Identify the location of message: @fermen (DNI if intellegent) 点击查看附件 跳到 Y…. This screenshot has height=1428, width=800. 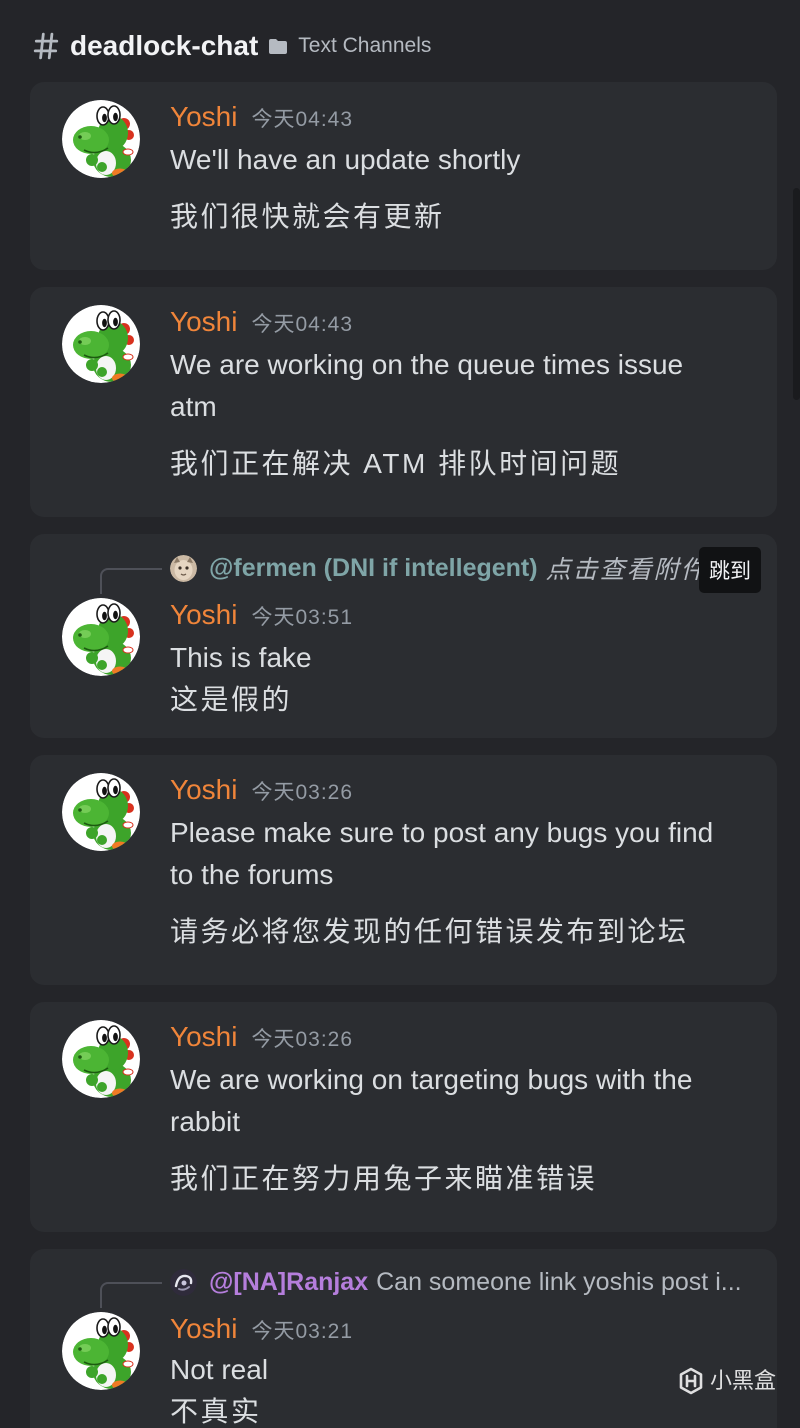
(403, 636).